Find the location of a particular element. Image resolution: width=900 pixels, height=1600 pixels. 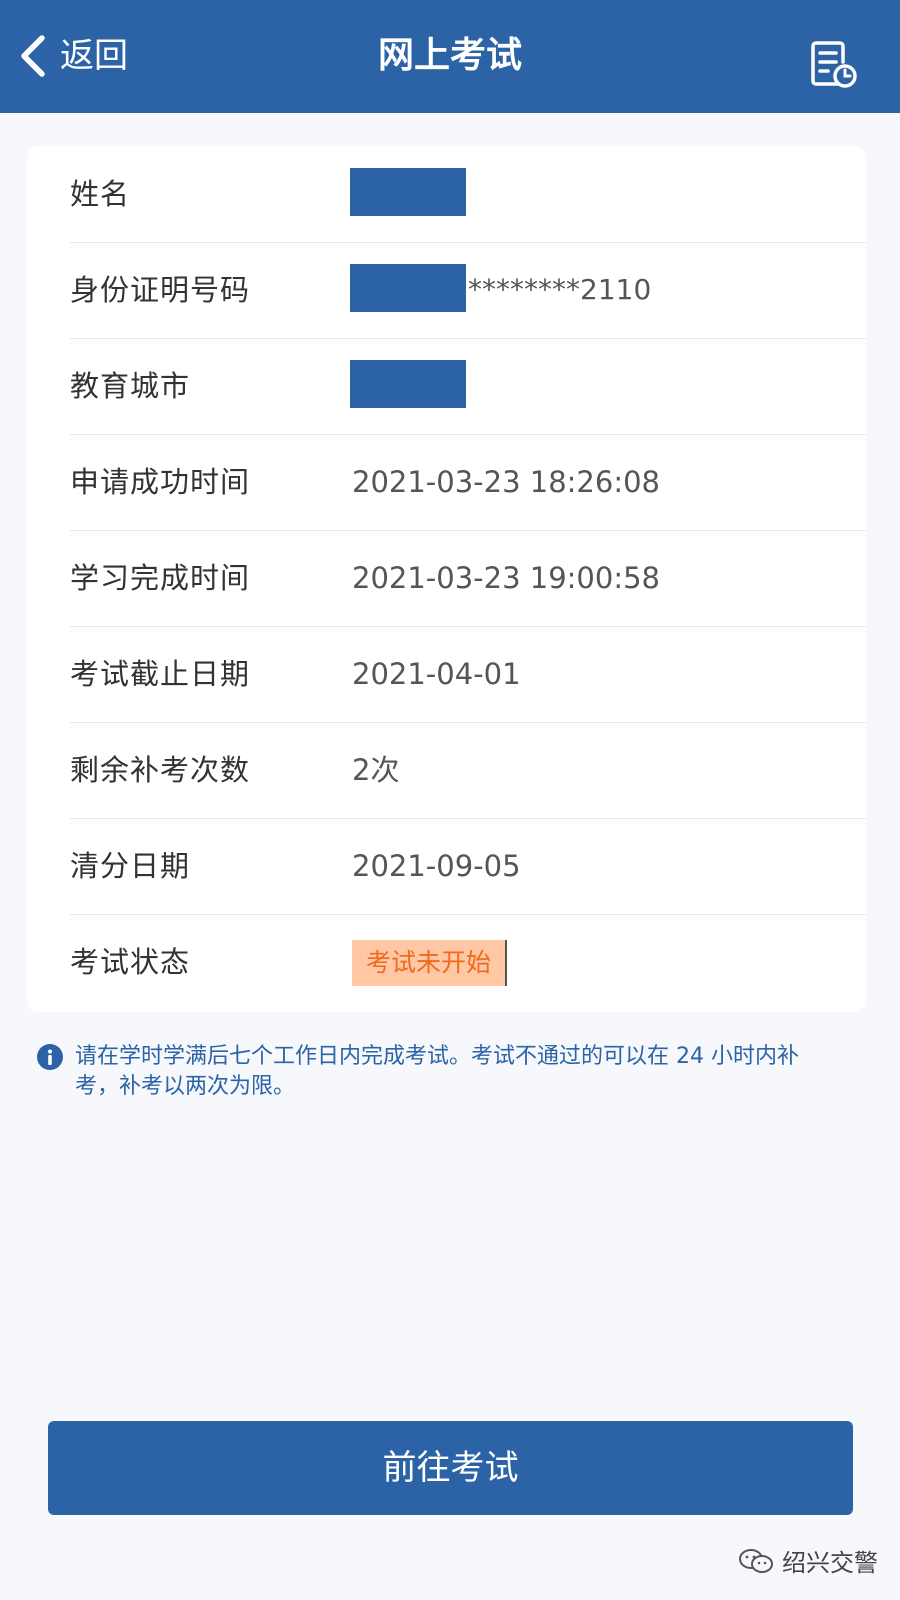

info-label: 学习完成时间 is located at coordinates (160, 578).